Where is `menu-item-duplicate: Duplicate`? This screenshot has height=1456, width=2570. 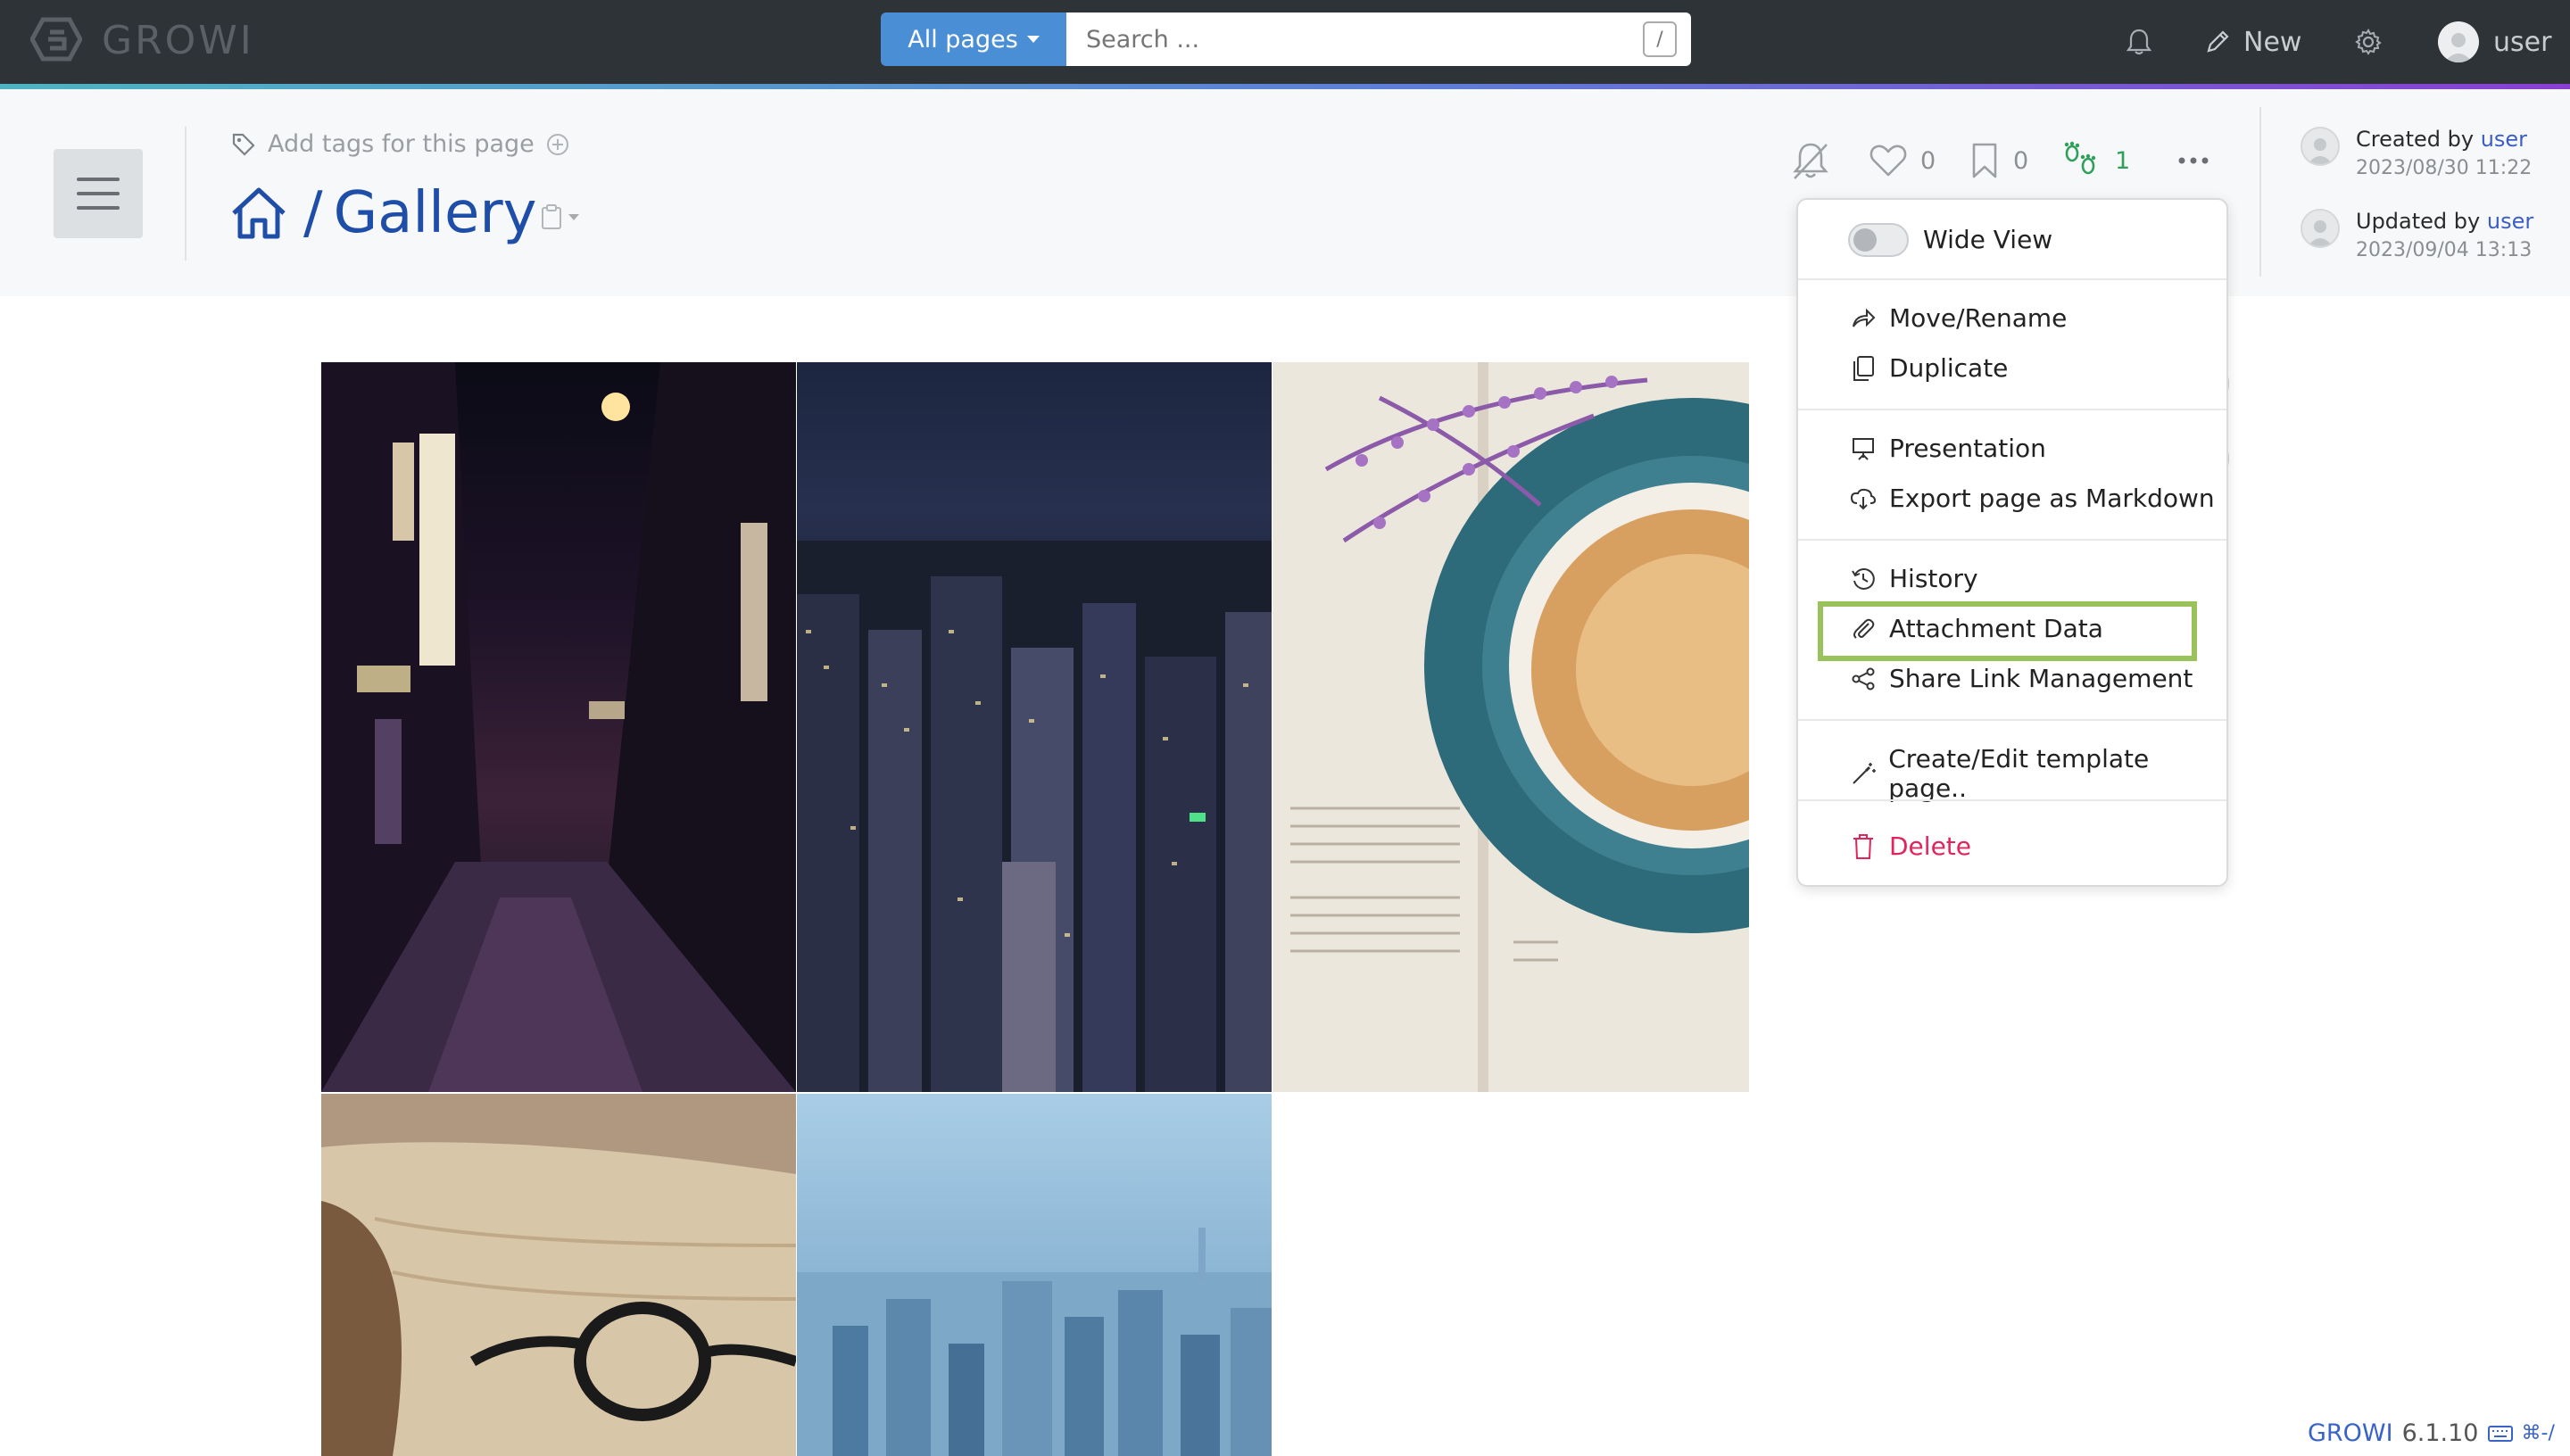 menu-item-duplicate: Duplicate is located at coordinates (1929, 368).